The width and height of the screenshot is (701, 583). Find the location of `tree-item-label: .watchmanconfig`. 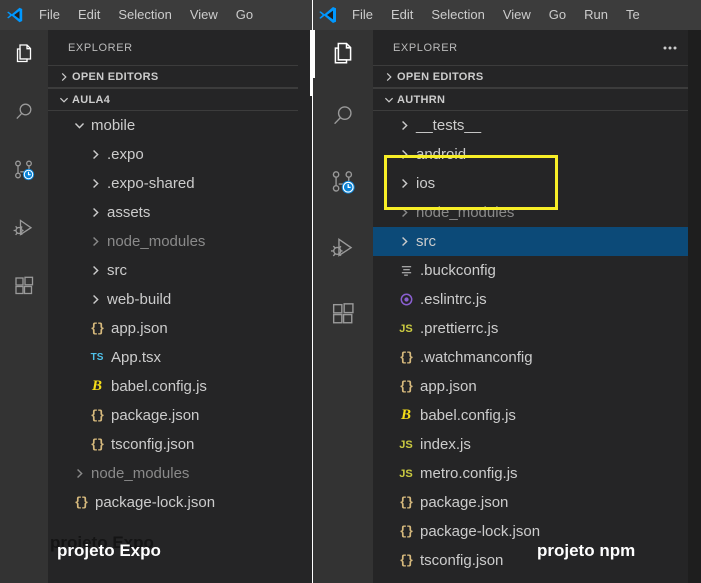

tree-item-label: .watchmanconfig is located at coordinates (476, 357).